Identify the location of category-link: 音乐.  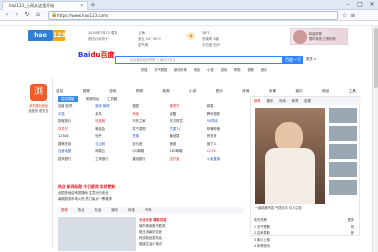
(219, 92).